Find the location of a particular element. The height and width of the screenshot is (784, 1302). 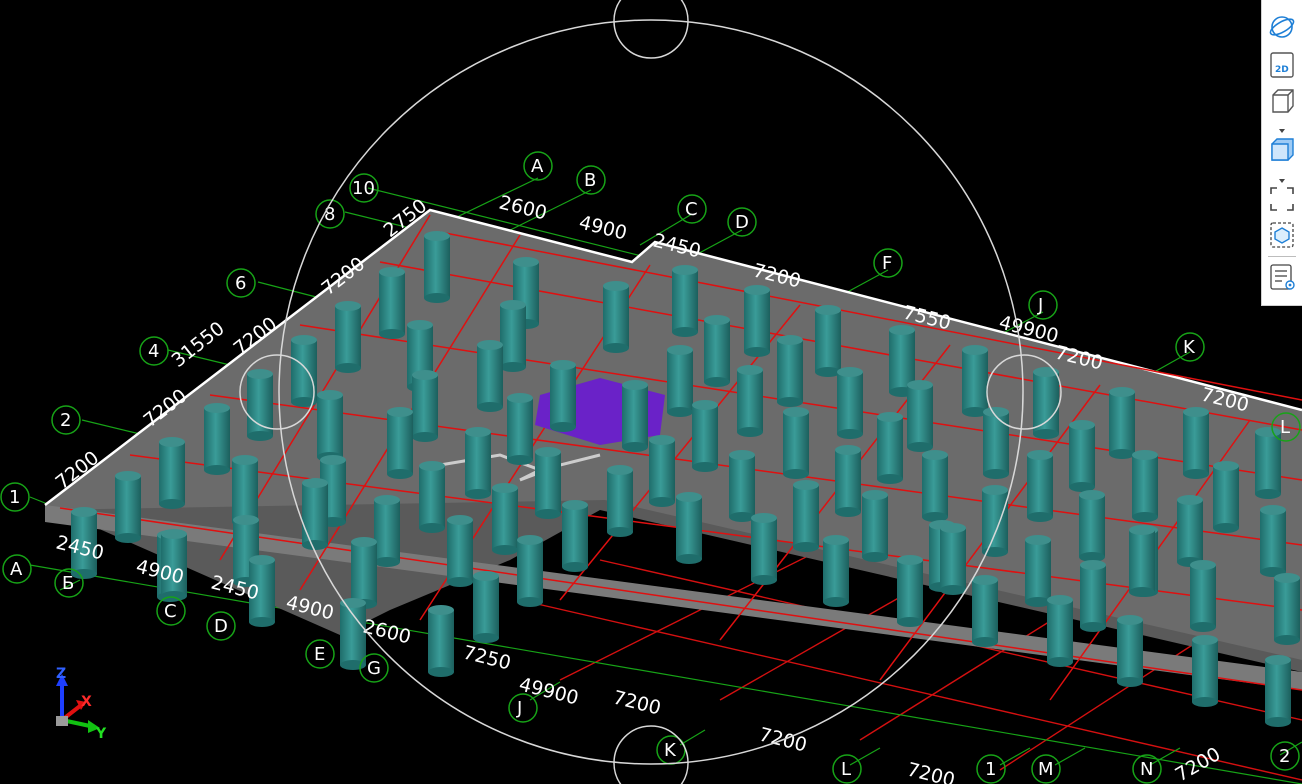

orbit-icon is located at coordinates (1282, 27).